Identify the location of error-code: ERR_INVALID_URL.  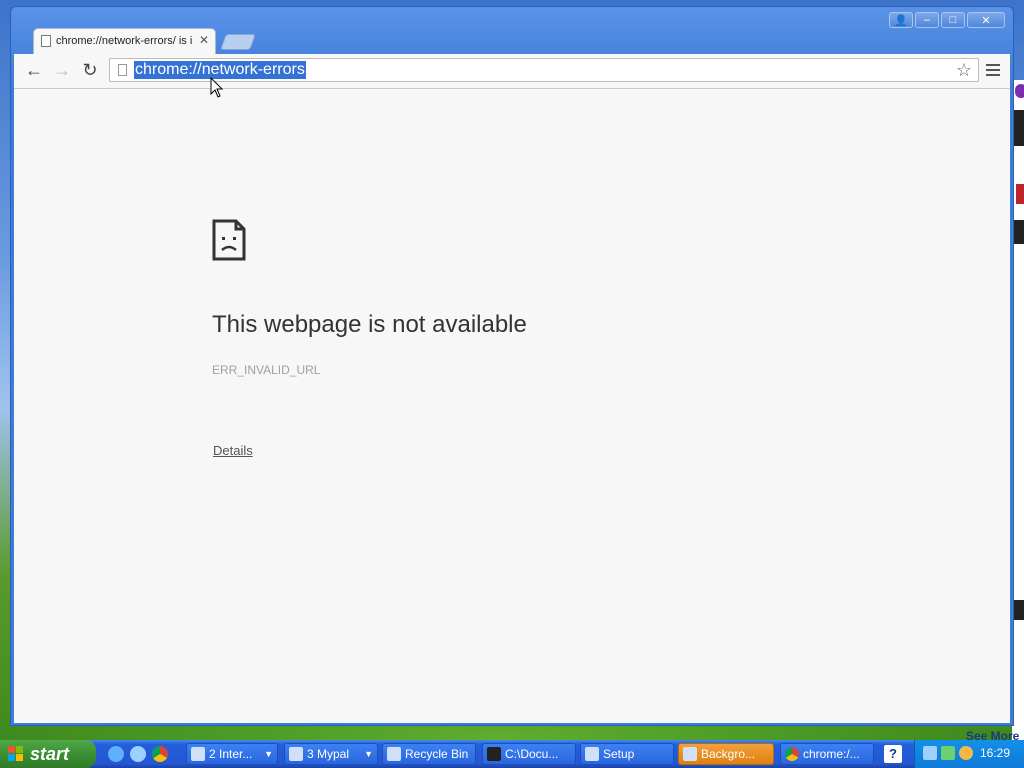
(266, 370).